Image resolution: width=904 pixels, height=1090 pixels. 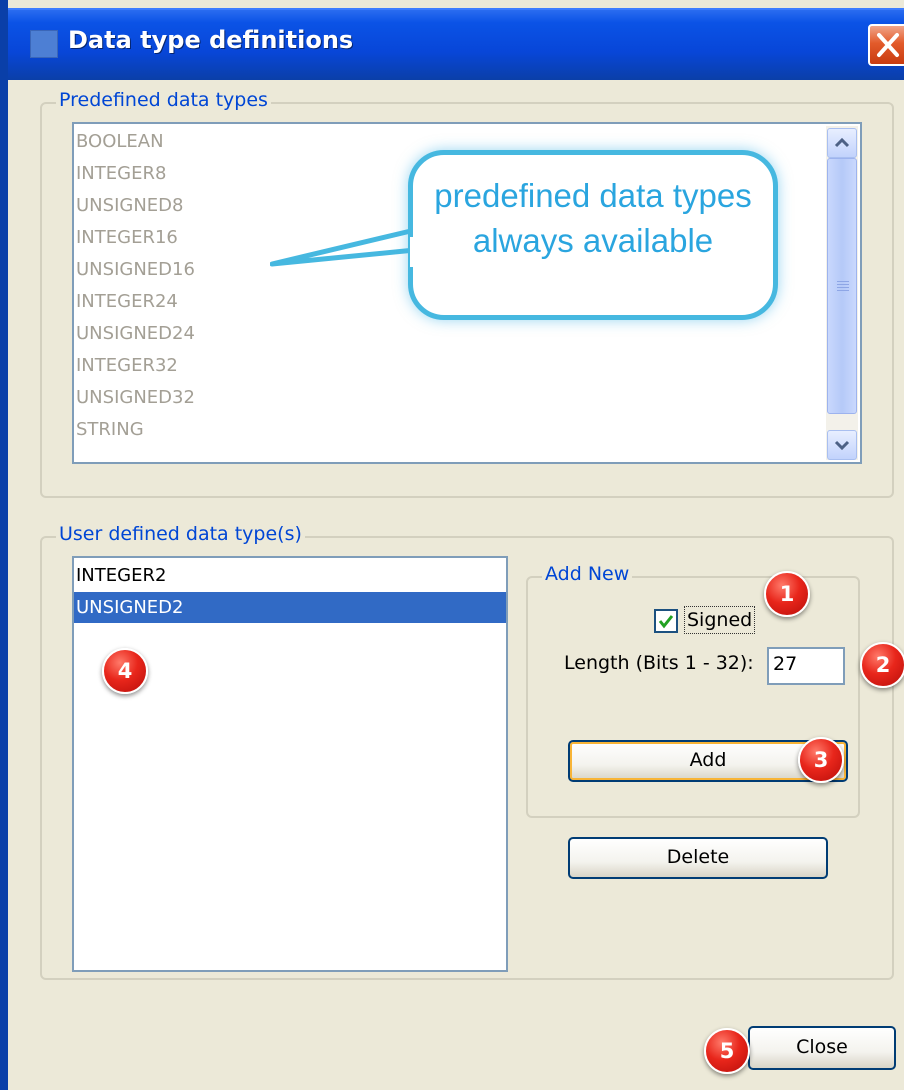 What do you see at coordinates (720, 620) in the screenshot?
I see `signed-label: Signed` at bounding box center [720, 620].